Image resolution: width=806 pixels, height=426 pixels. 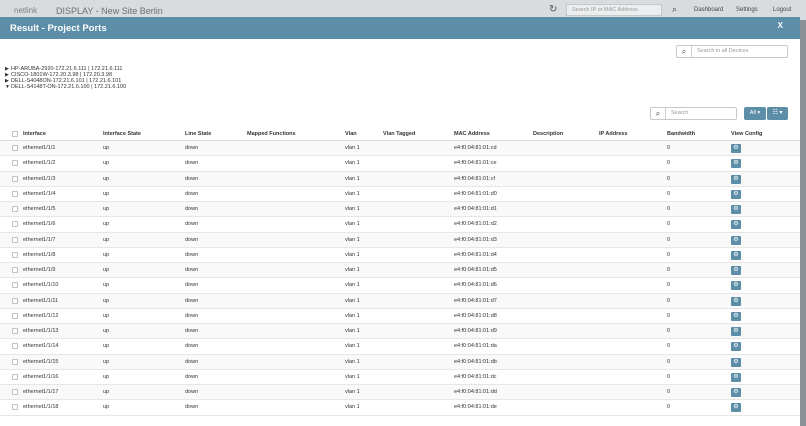 I want to click on col-interface: Interface, so click(x=34, y=134).